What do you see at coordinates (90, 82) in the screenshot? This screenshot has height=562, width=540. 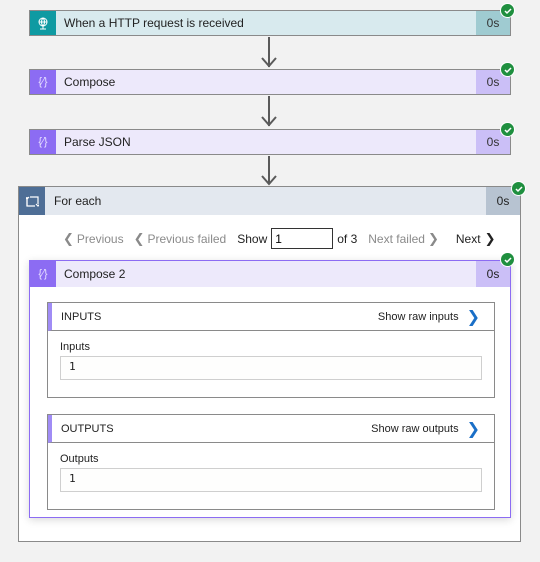 I see `step-title: Compose` at bounding box center [90, 82].